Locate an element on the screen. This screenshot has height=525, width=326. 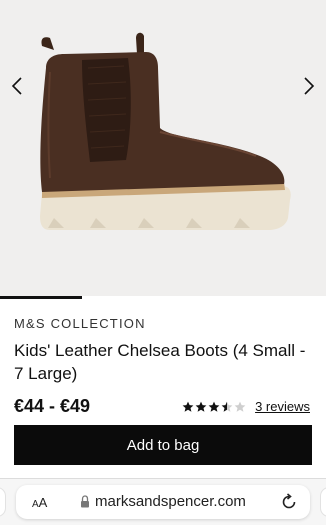
gallery-next-button is located at coordinates (309, 86).